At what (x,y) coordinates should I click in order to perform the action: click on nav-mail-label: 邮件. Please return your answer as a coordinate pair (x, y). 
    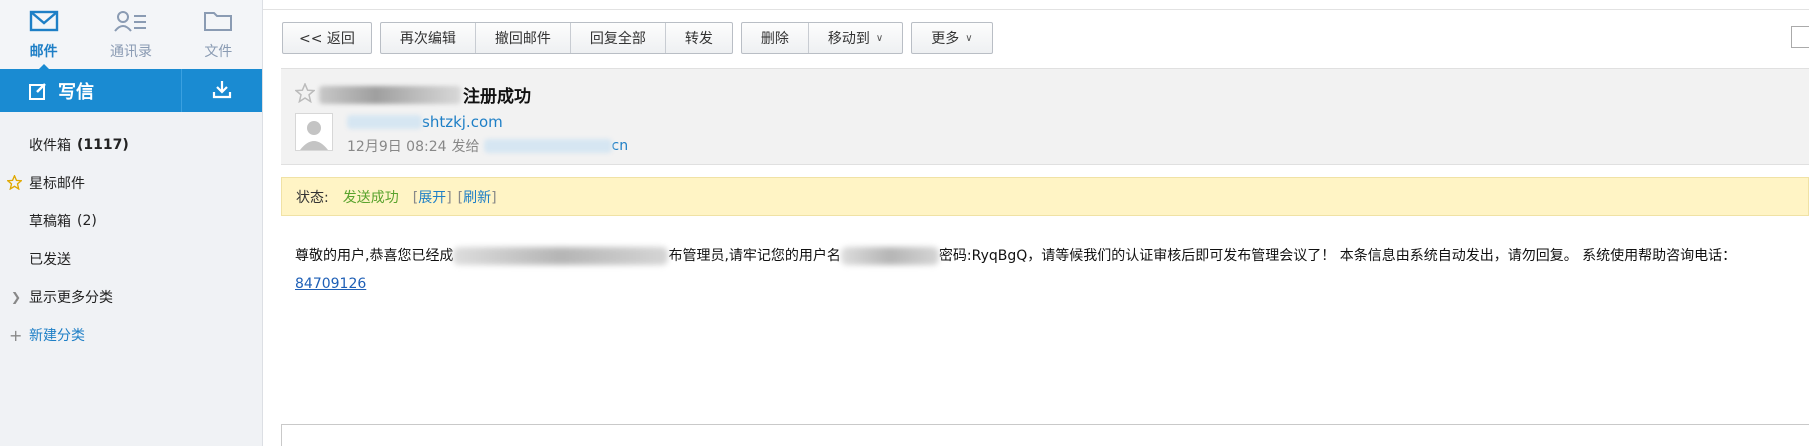
    Looking at the image, I should click on (43, 51).